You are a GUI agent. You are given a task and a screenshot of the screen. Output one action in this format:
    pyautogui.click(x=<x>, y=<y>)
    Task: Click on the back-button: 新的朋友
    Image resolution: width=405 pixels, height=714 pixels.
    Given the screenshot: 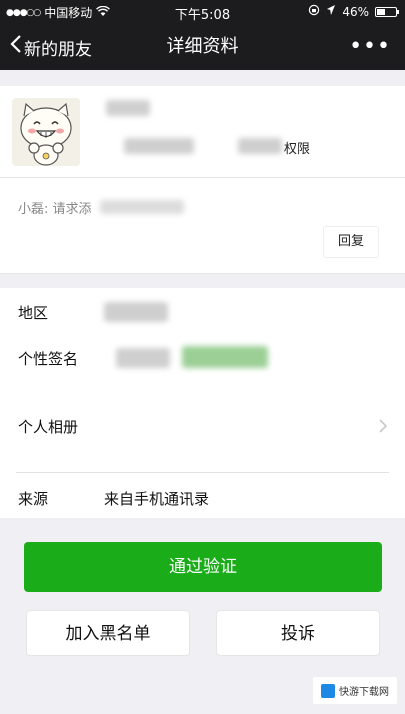 What is the action you would take?
    pyautogui.click(x=51, y=47)
    